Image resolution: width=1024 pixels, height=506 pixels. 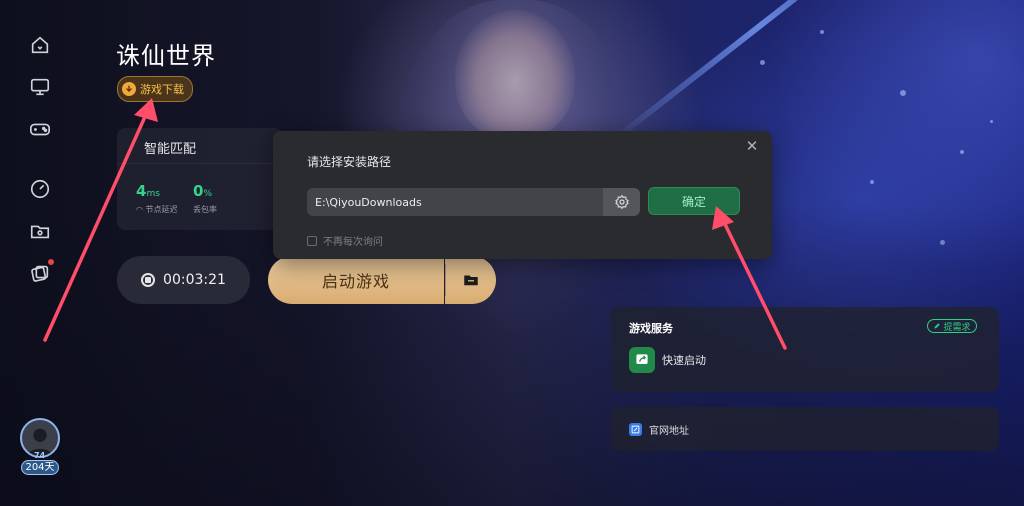 What do you see at coordinates (205, 209) in the screenshot?
I see `packet-loss-label: 丢包率` at bounding box center [205, 209].